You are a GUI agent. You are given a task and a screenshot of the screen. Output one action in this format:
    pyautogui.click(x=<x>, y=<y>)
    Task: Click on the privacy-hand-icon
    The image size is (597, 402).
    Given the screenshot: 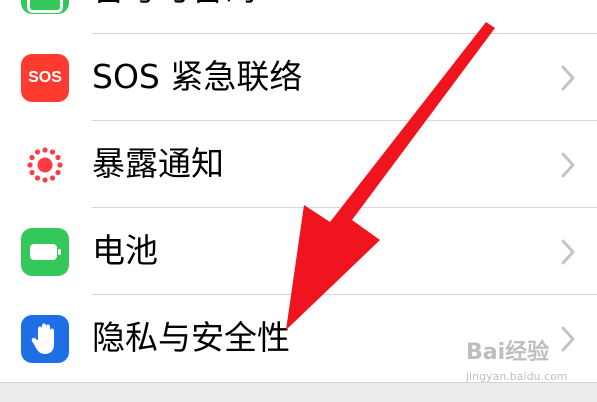 What is the action you would take?
    pyautogui.click(x=45, y=339)
    